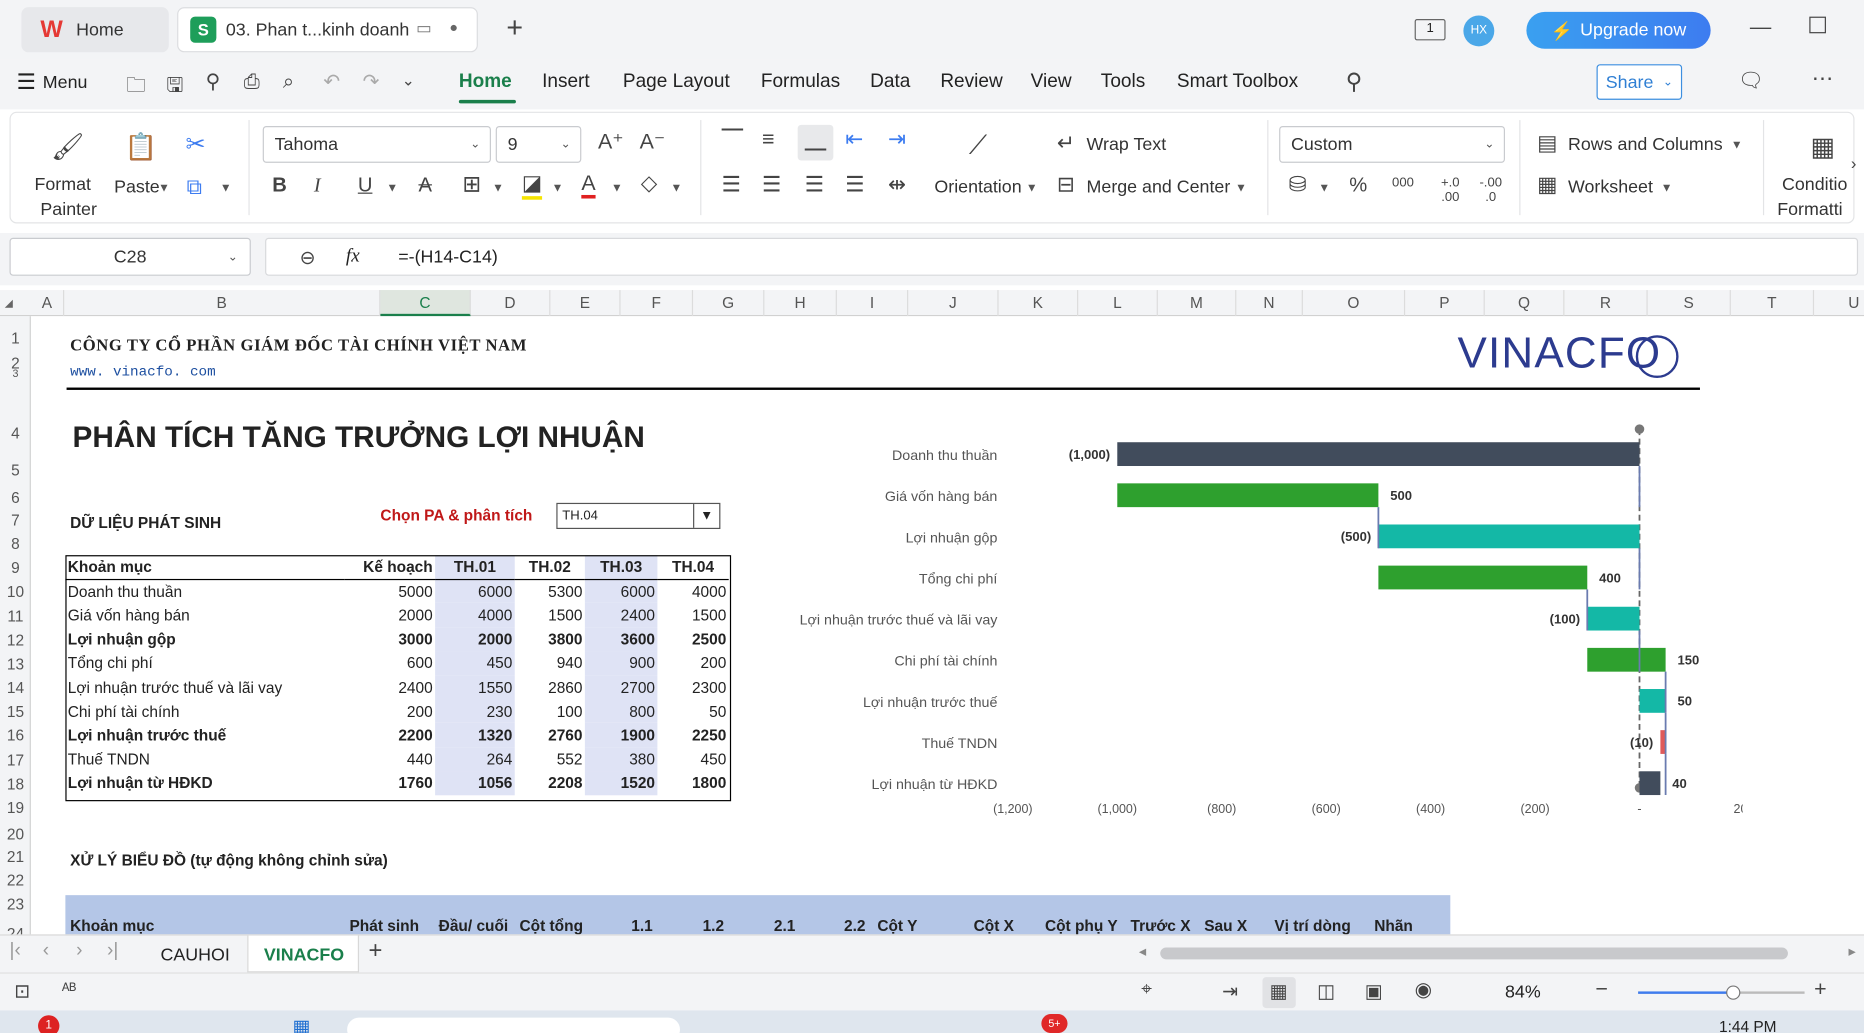  What do you see at coordinates (390, 783) in the screenshot?
I see `table-cell: 1760` at bounding box center [390, 783].